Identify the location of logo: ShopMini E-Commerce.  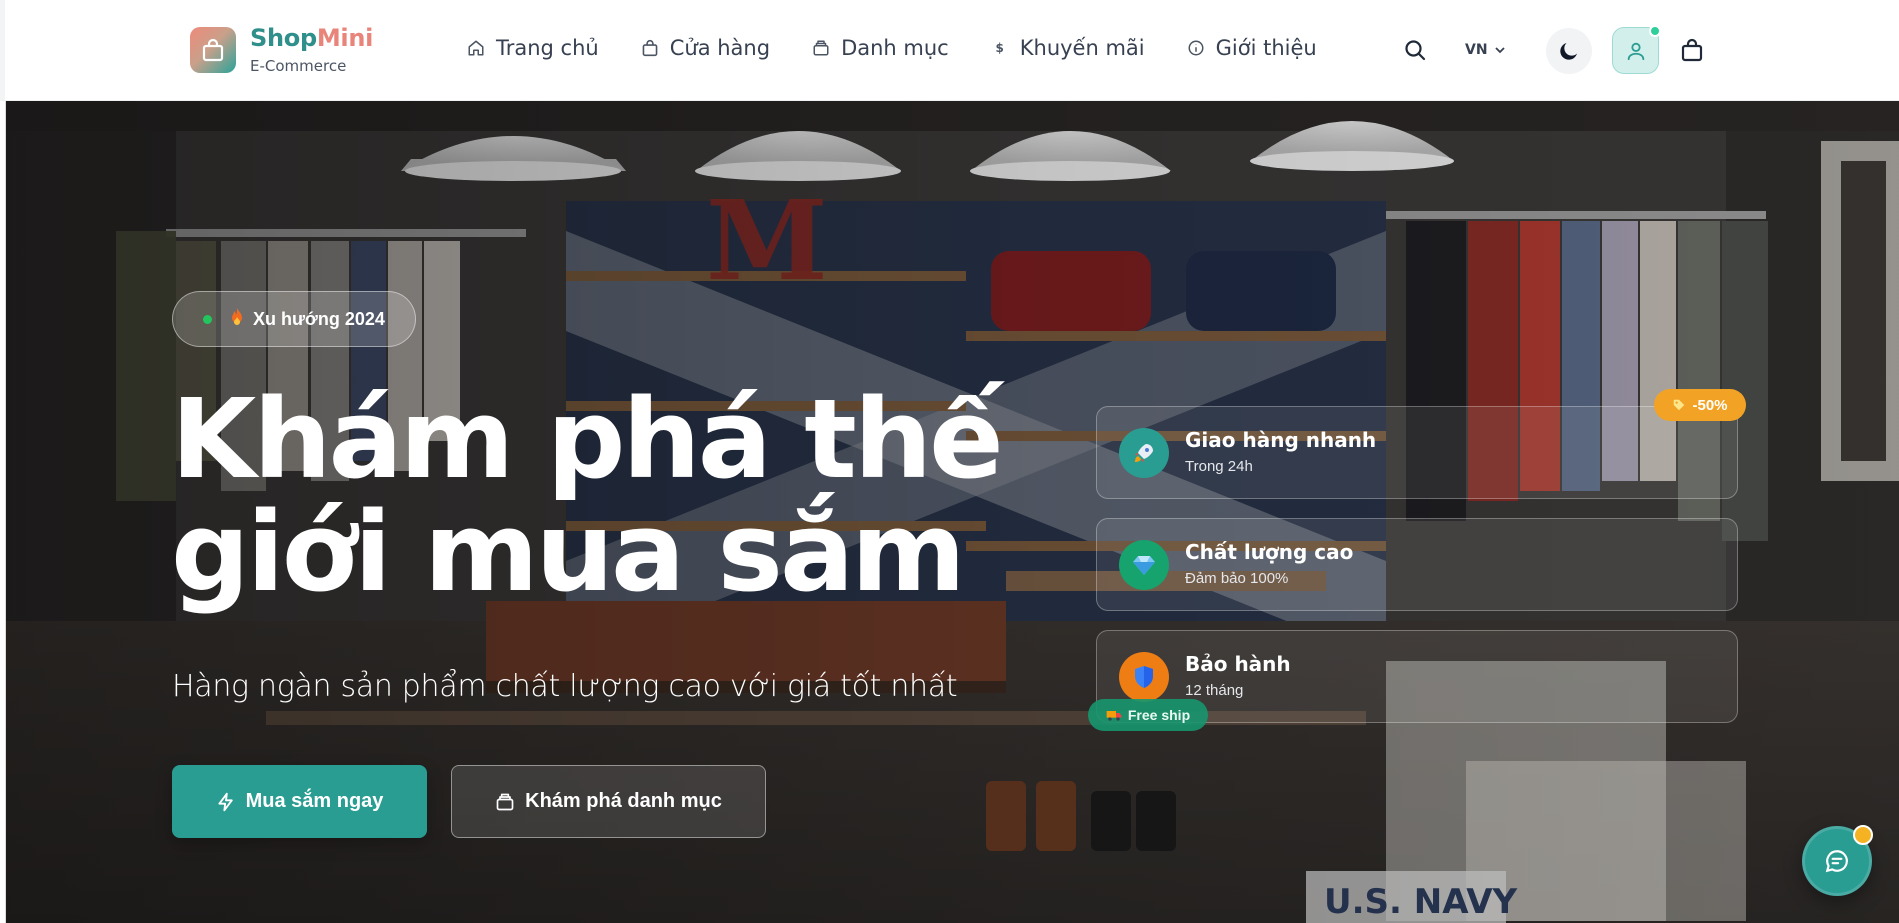
(281, 50).